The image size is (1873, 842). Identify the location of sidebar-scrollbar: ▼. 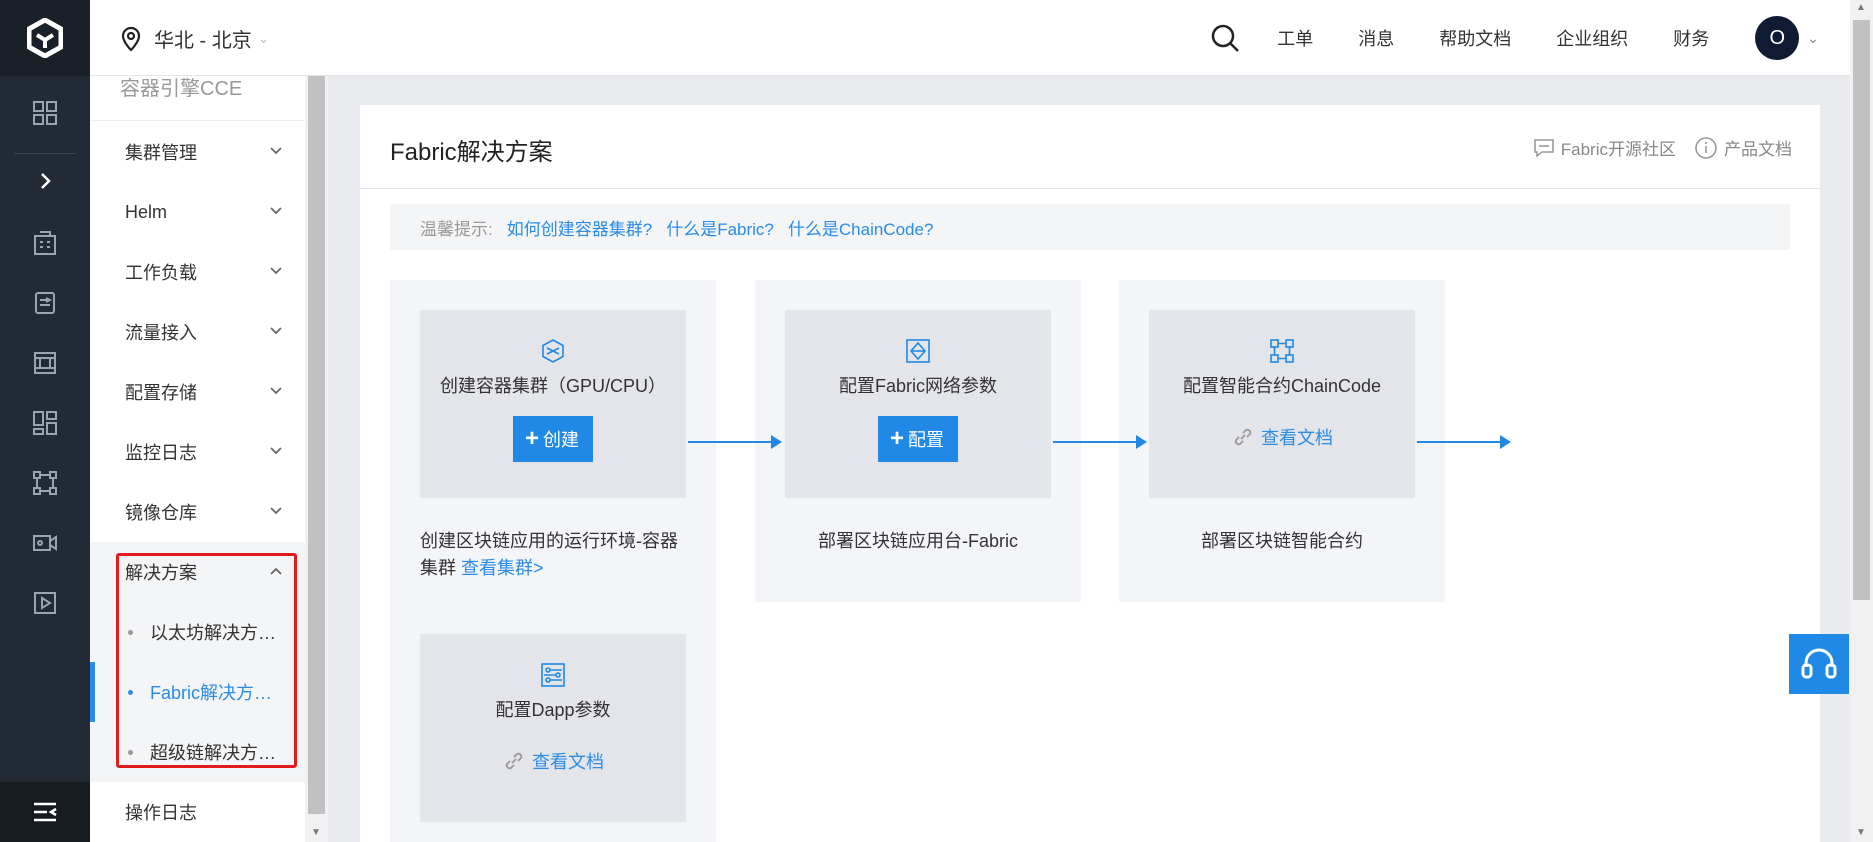
(316, 459).